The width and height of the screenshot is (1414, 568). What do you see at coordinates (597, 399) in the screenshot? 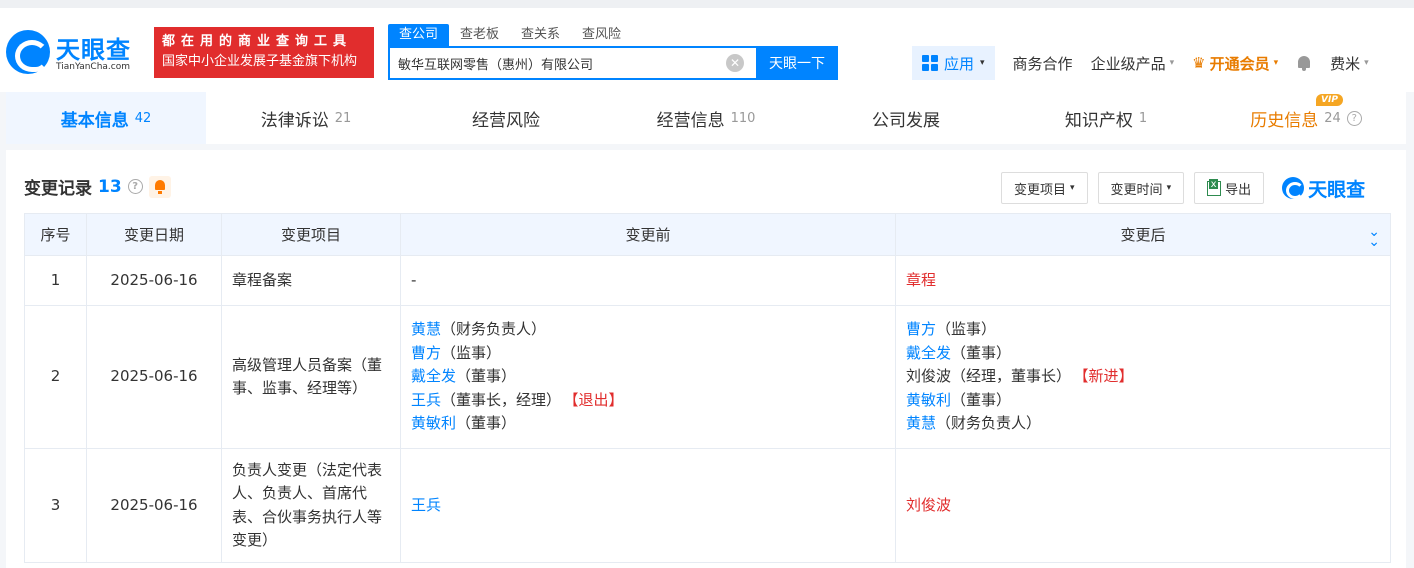
I see `status-tag: 【退出】` at bounding box center [597, 399].